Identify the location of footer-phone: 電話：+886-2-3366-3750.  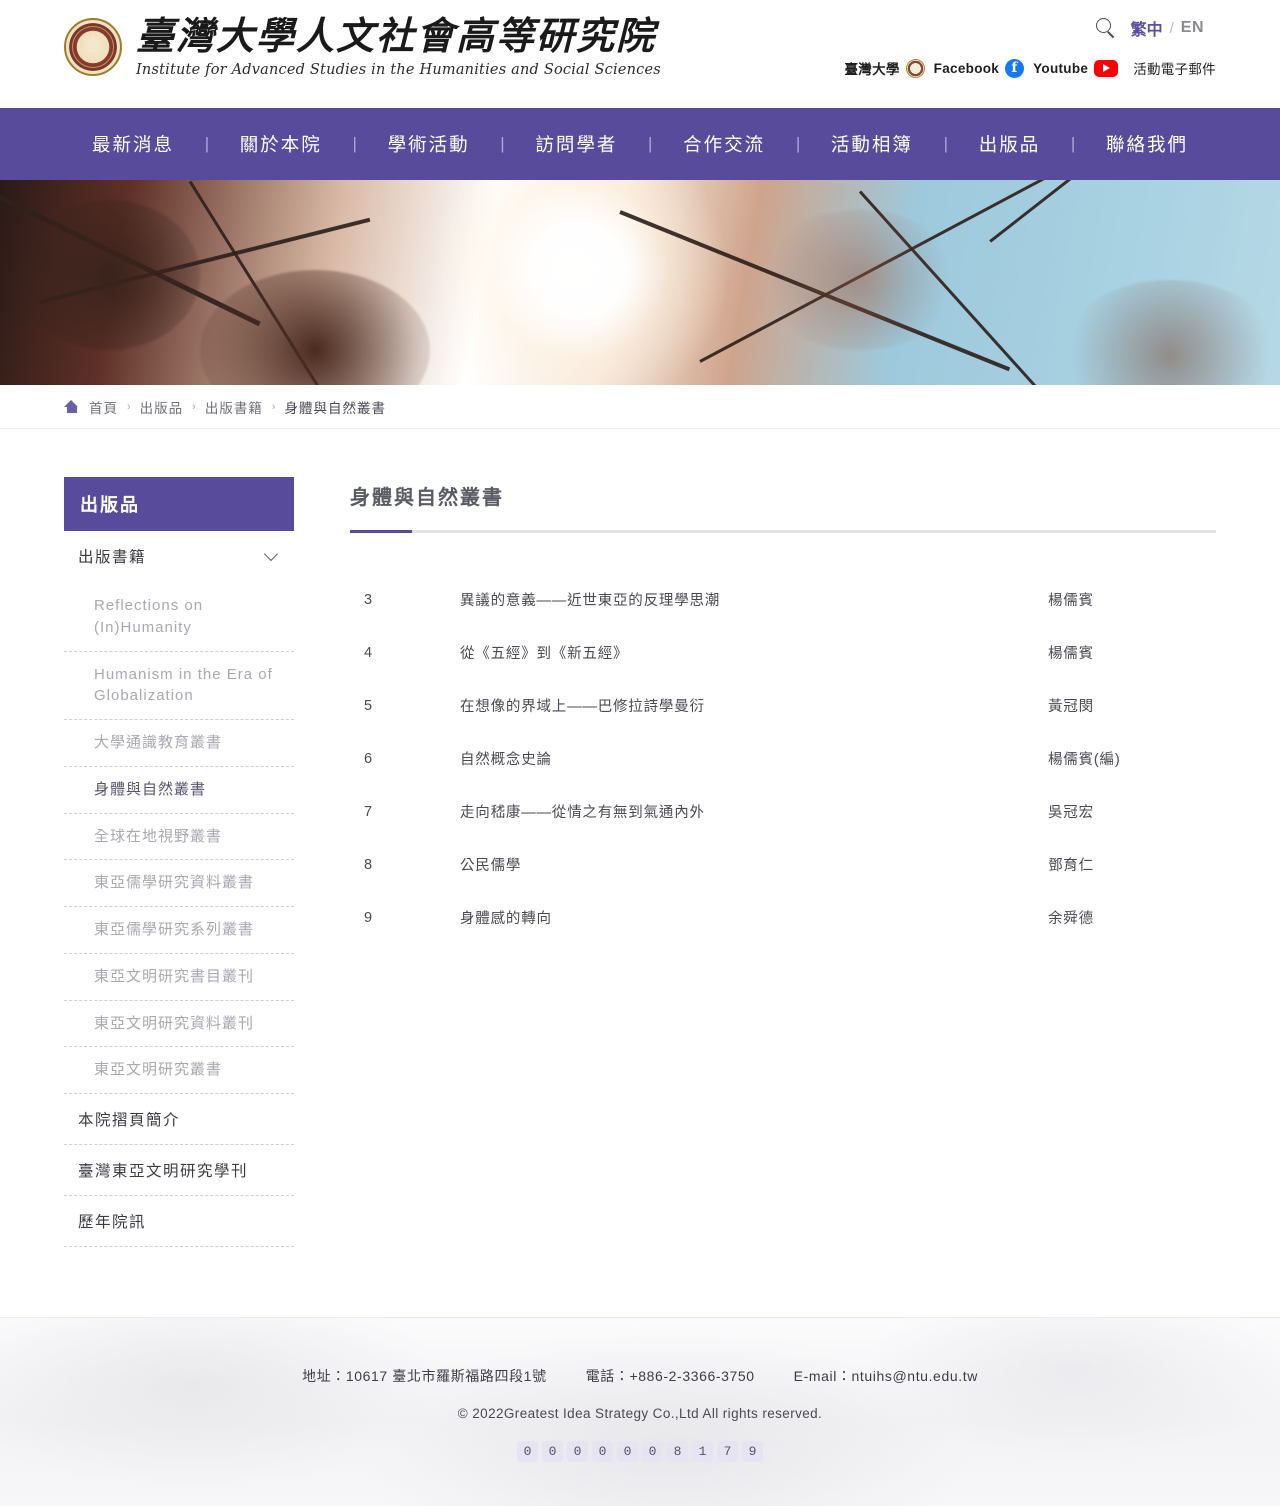
(670, 1376).